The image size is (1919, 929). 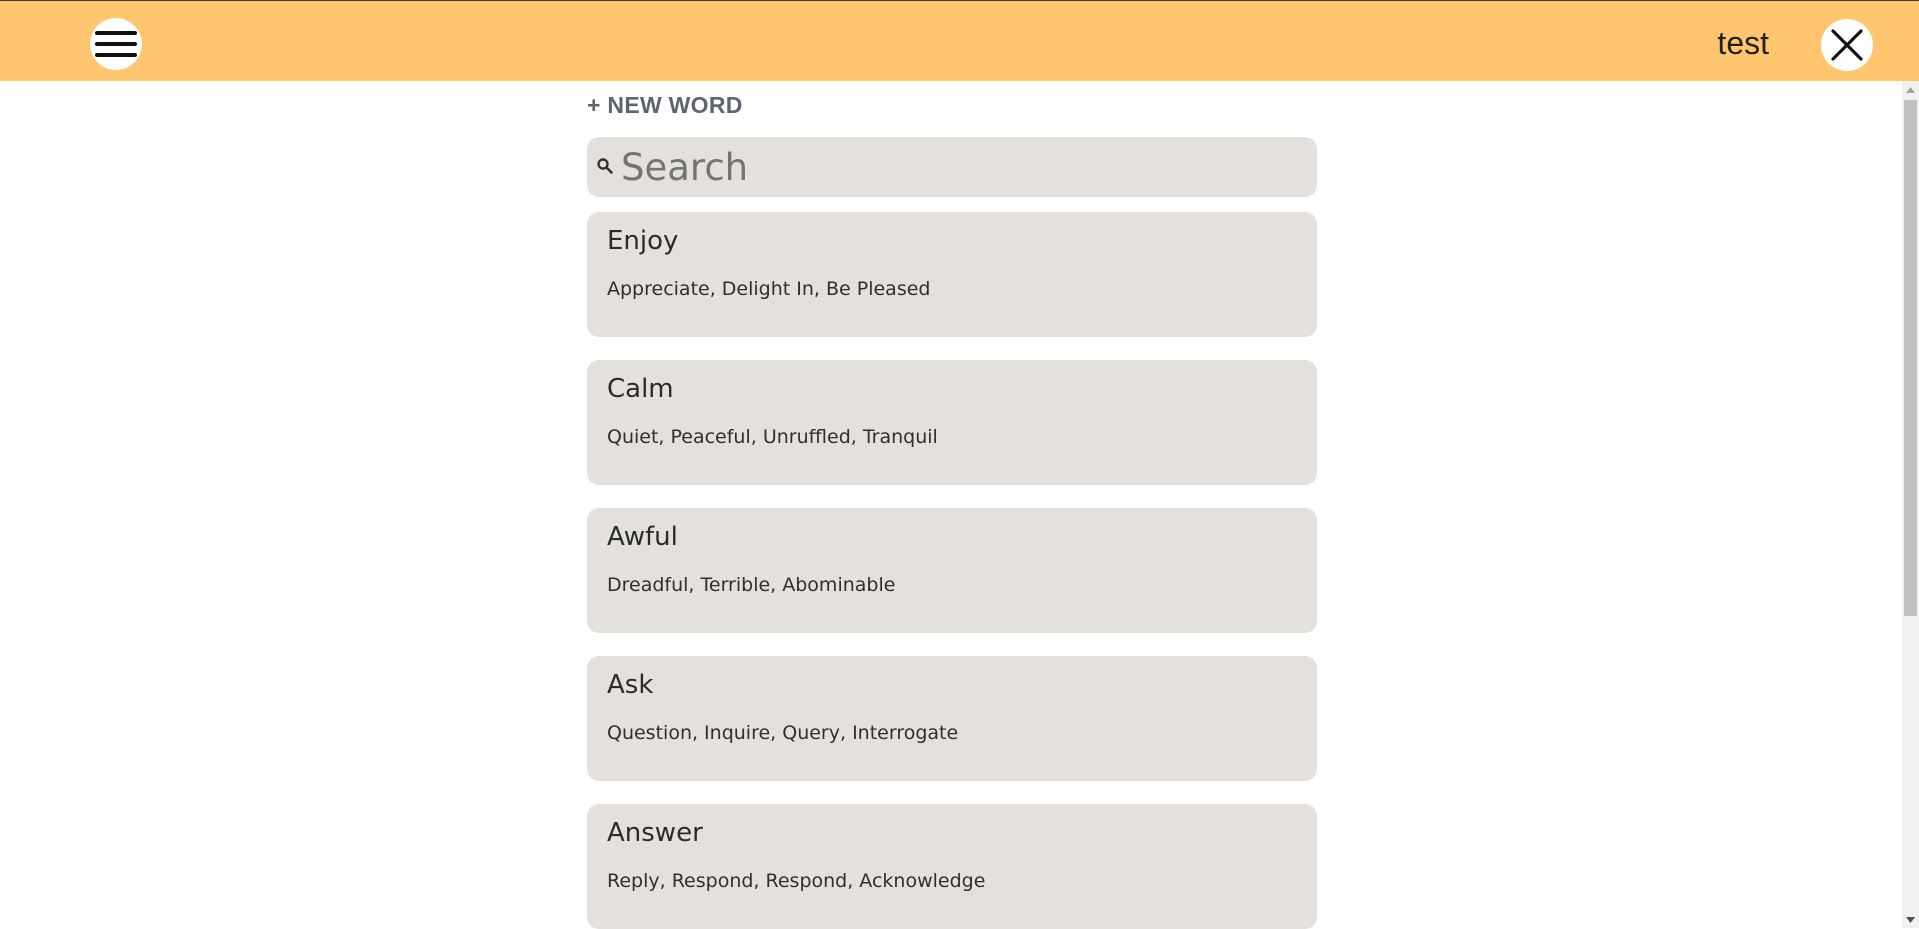 What do you see at coordinates (655, 833) in the screenshot?
I see `word-title: Answer` at bounding box center [655, 833].